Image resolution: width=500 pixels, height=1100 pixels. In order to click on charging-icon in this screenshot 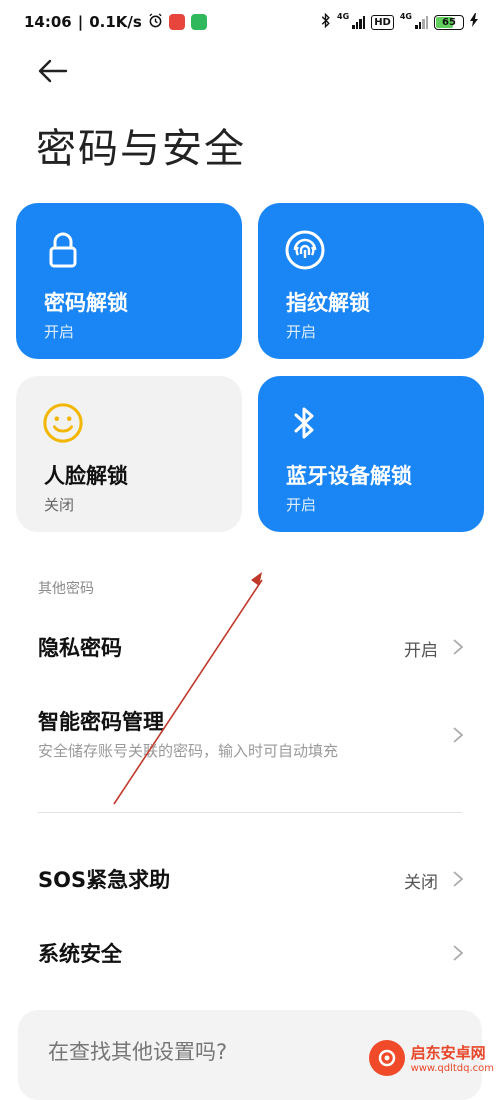, I will do `click(474, 22)`.